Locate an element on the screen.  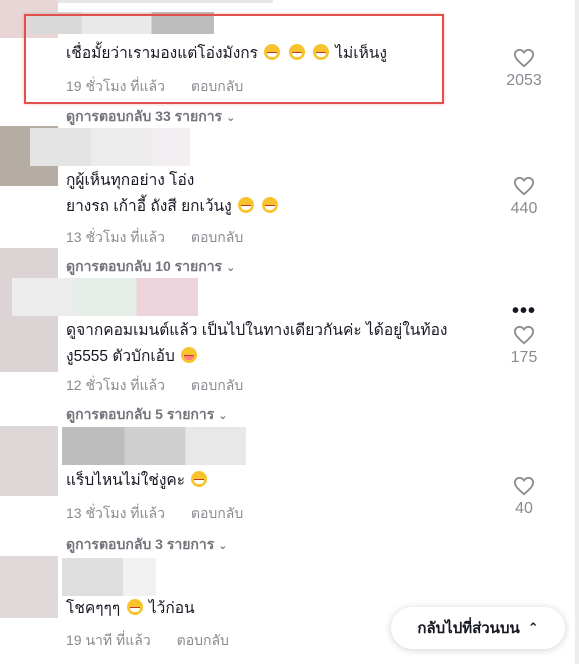
scrollbar-track is located at coordinates (577, 332).